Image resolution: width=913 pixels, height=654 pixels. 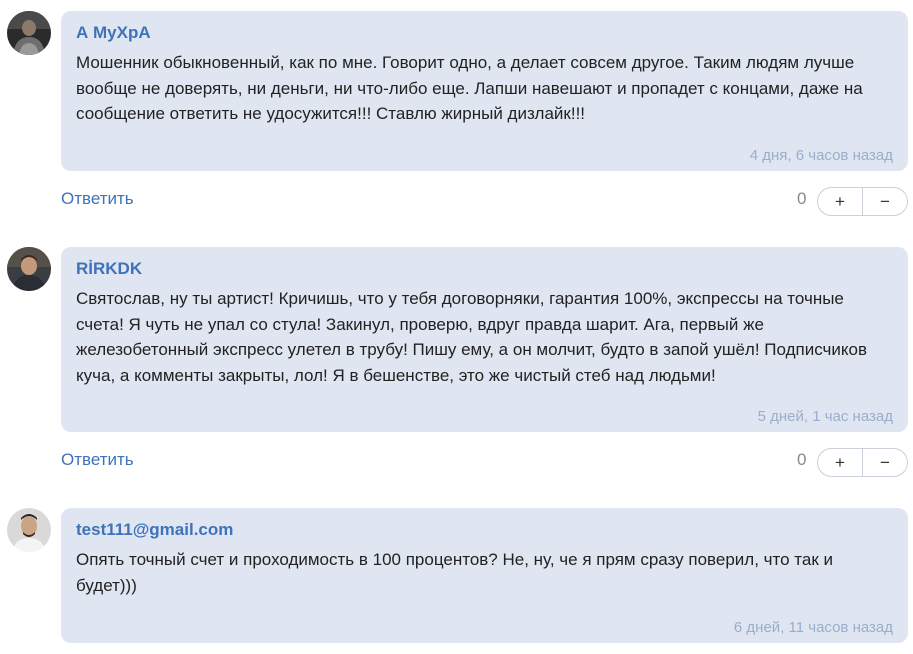 What do you see at coordinates (113, 33) in the screenshot?
I see `comment-author: А МуХрА` at bounding box center [113, 33].